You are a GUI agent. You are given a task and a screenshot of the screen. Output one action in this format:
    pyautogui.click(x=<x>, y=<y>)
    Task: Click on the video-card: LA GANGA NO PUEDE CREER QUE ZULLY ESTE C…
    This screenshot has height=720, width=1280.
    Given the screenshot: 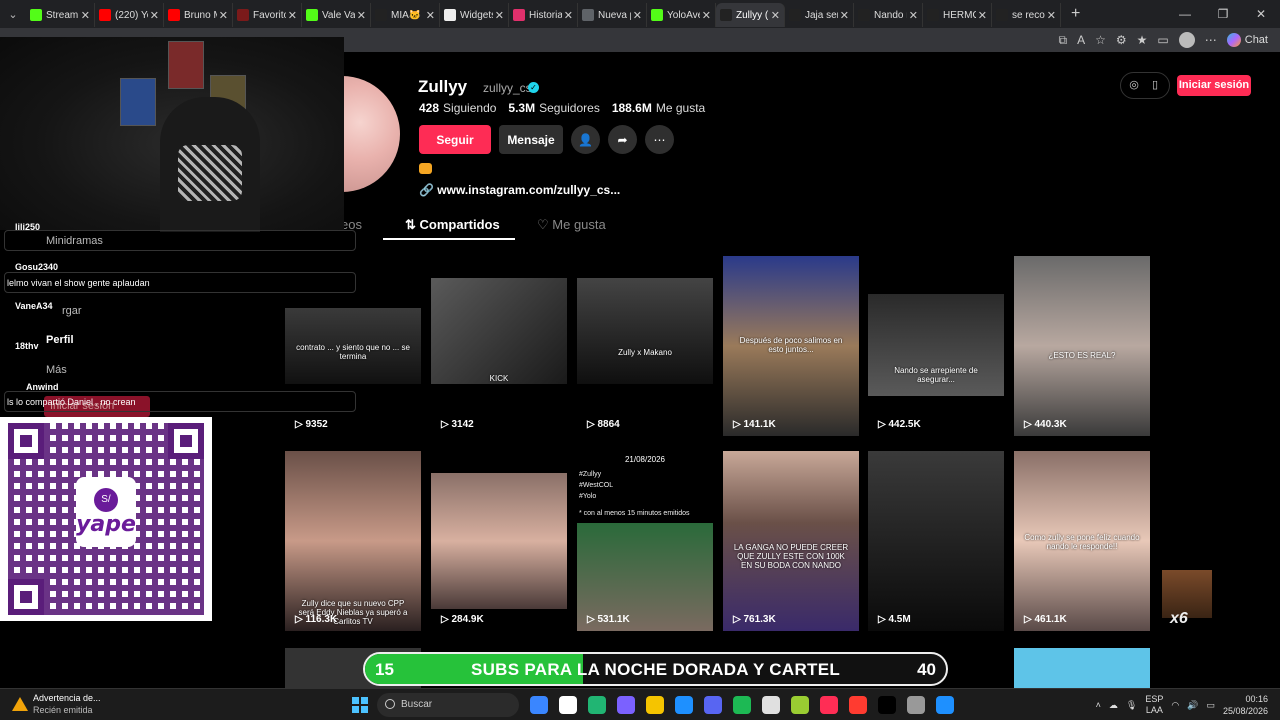 What is the action you would take?
    pyautogui.click(x=791, y=541)
    